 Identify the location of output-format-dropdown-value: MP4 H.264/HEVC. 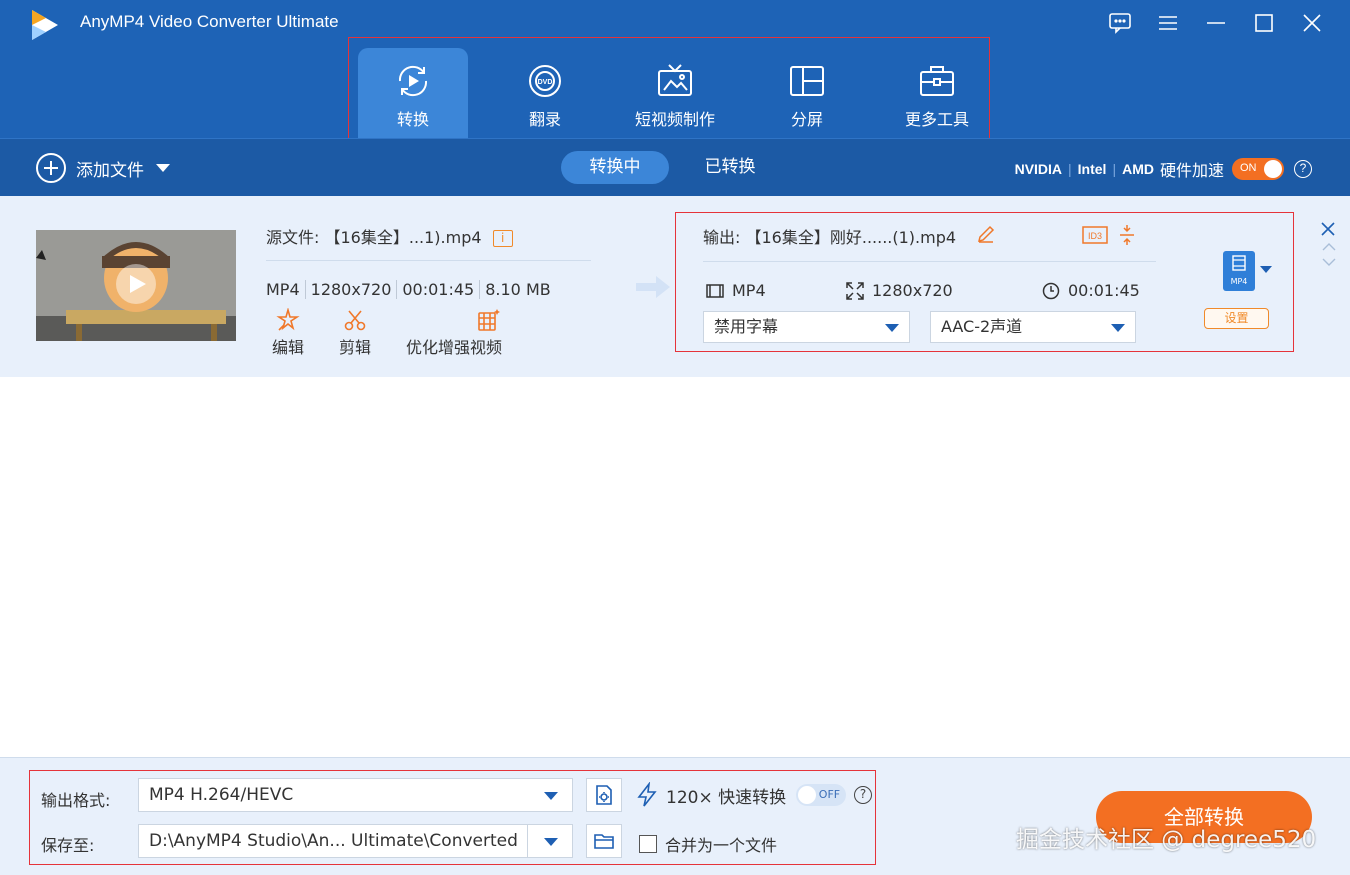
(221, 795).